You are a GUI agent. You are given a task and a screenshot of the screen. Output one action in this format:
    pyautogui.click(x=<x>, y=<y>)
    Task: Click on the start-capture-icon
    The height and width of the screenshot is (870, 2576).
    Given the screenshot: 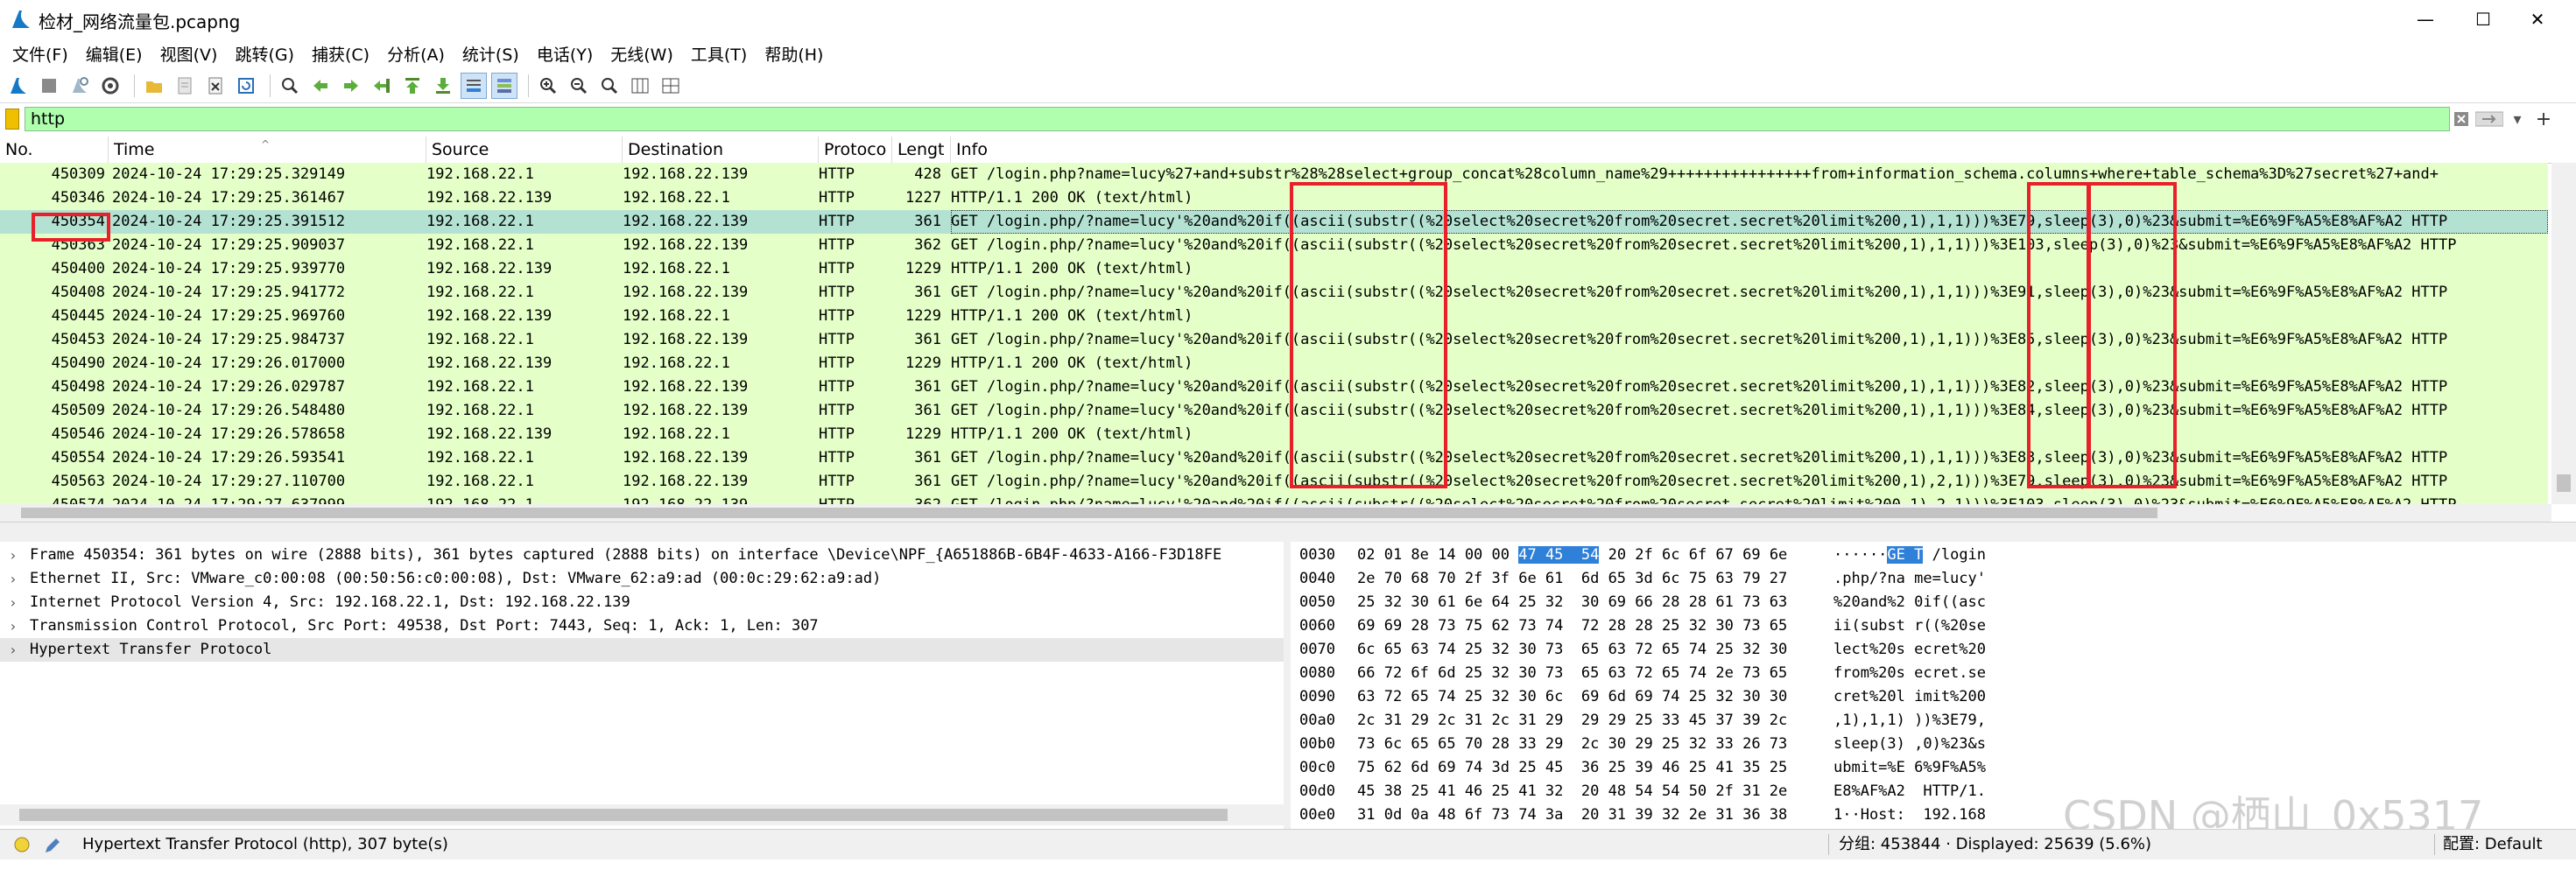 What is the action you would take?
    pyautogui.click(x=18, y=86)
    